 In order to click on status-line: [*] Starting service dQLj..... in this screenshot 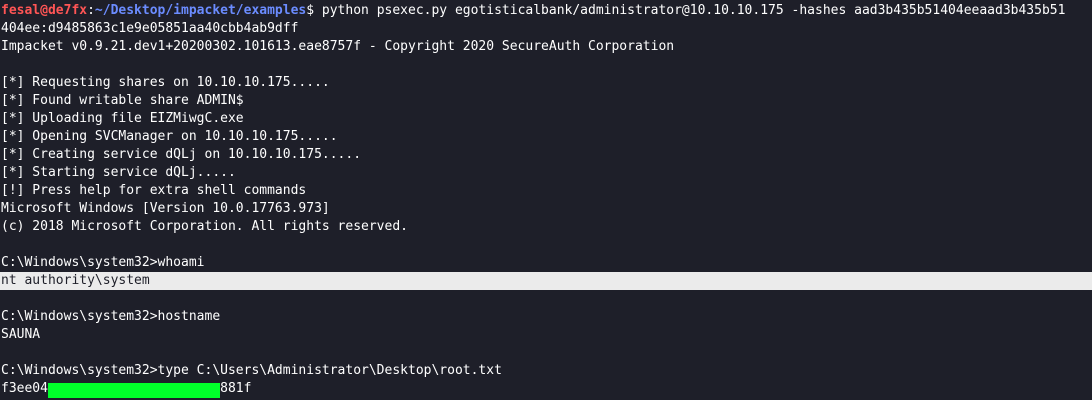, I will do `click(118, 172)`.